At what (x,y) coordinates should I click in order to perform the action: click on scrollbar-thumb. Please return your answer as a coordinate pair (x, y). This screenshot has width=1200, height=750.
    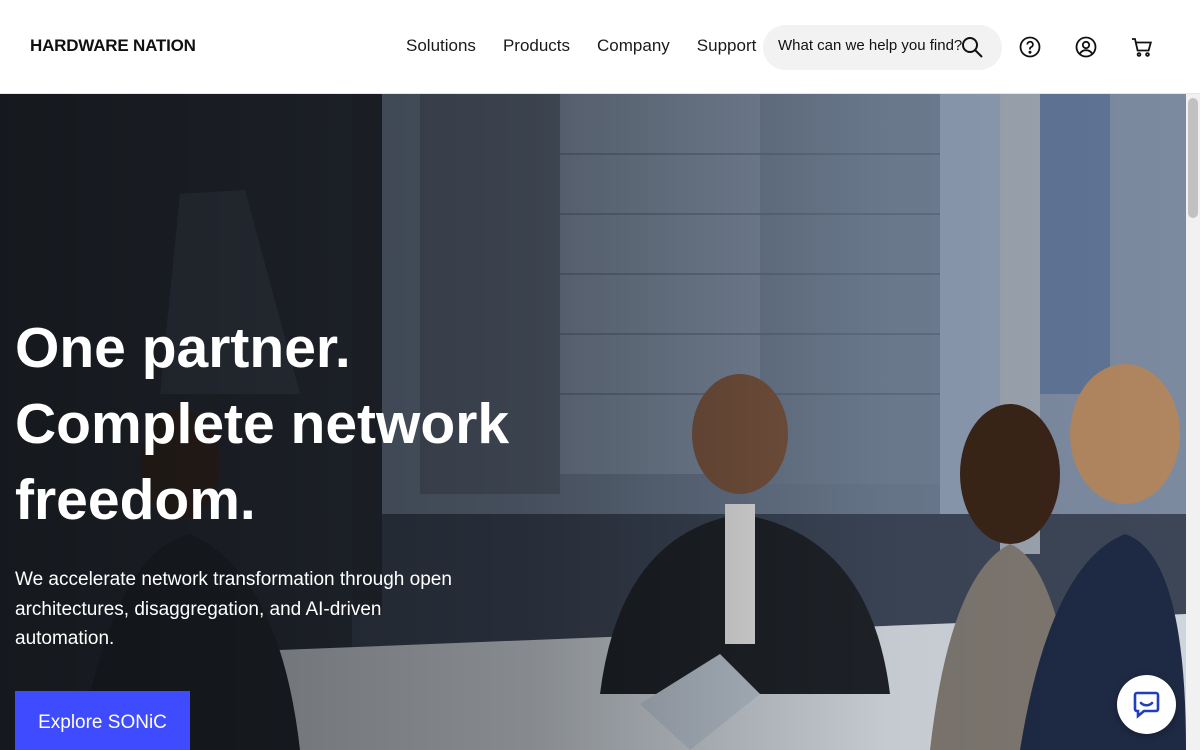
    Looking at the image, I should click on (1193, 158).